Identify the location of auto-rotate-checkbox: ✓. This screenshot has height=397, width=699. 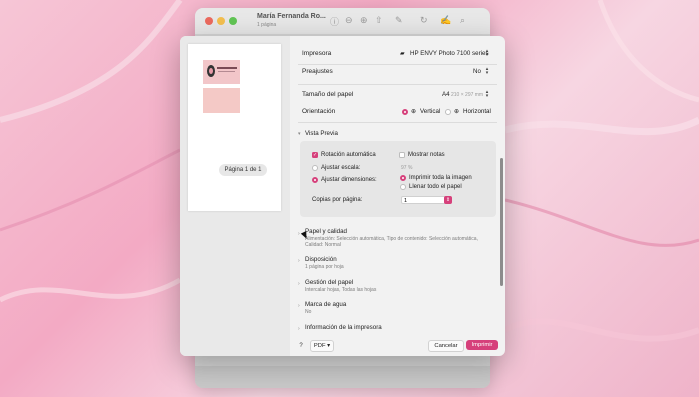
(315, 155).